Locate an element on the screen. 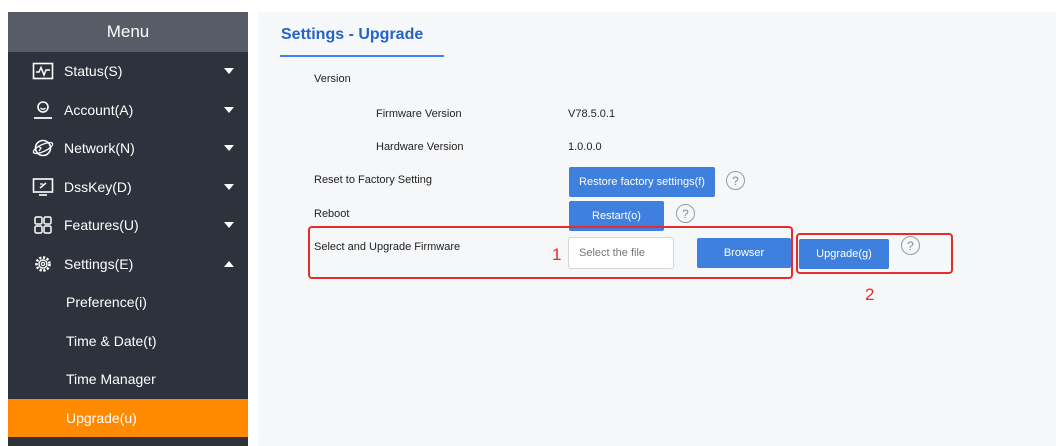  hardware-version-label: Hardware Version is located at coordinates (420, 147).